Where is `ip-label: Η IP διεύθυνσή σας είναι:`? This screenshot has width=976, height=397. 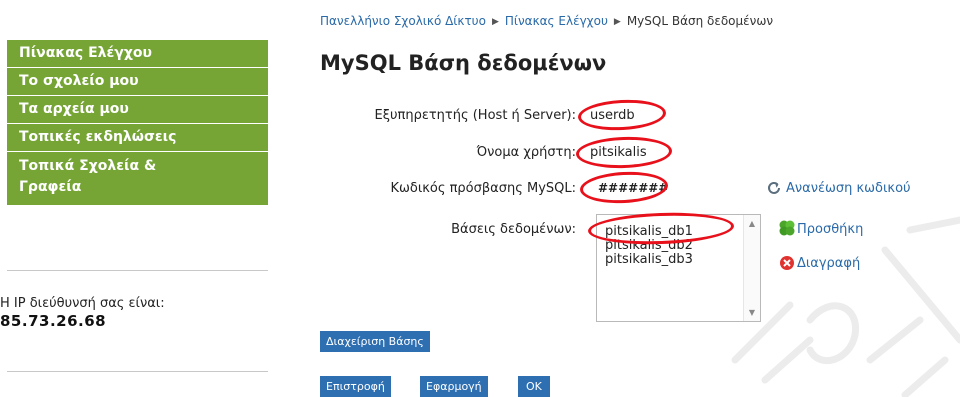
ip-label: Η IP διεύθυνσή σας είναι: is located at coordinates (82, 303).